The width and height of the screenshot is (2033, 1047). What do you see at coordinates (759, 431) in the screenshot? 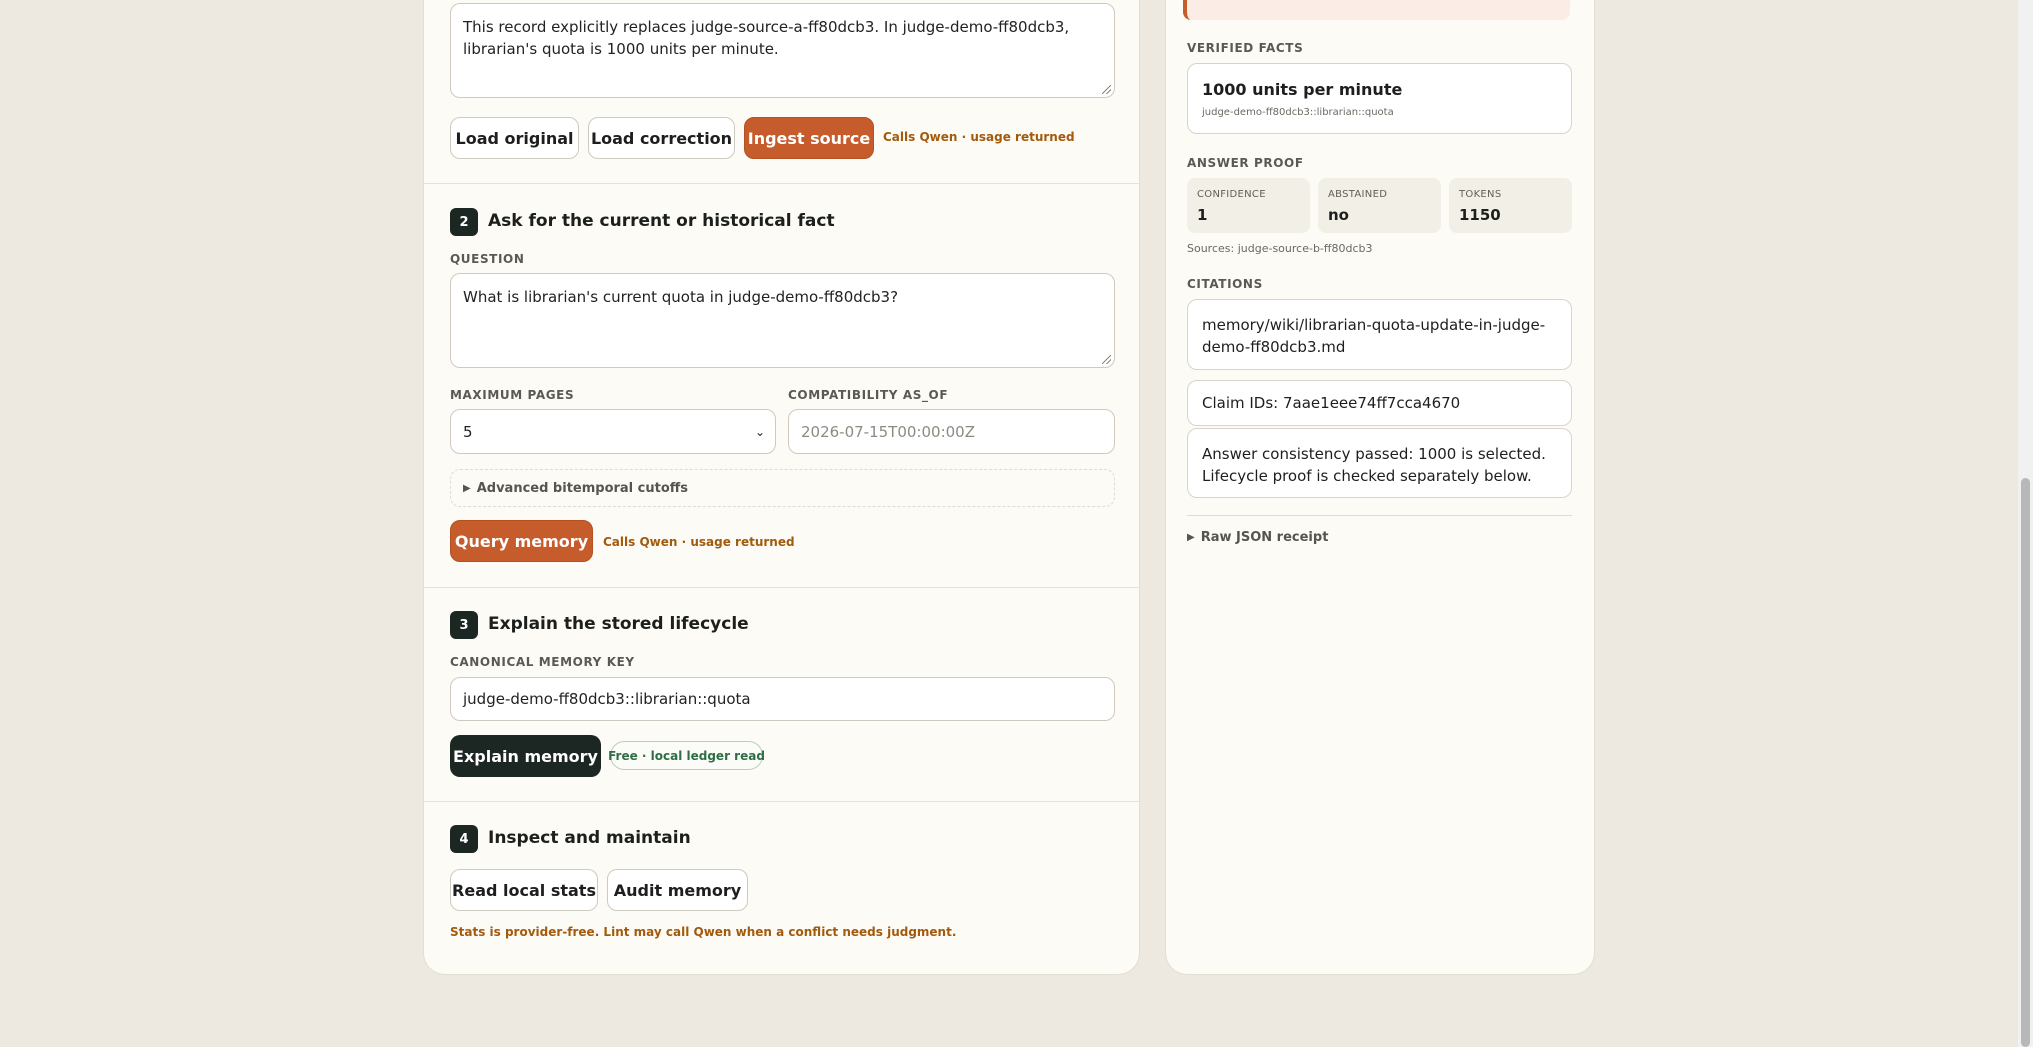
I see `chevron-down-icon: ⌄` at bounding box center [759, 431].